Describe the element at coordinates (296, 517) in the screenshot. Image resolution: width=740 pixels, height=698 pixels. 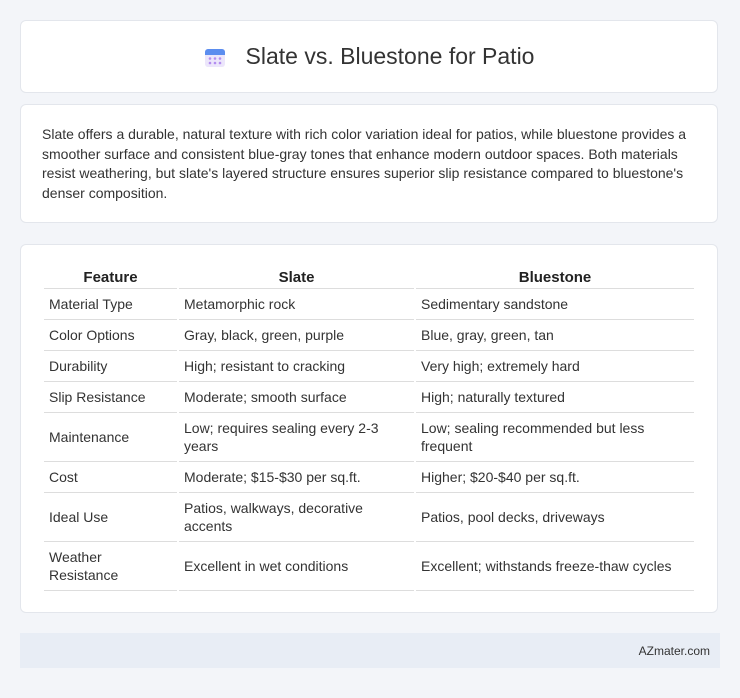
I see `slate-cell: Patios, walkways, decorative accents` at that location.